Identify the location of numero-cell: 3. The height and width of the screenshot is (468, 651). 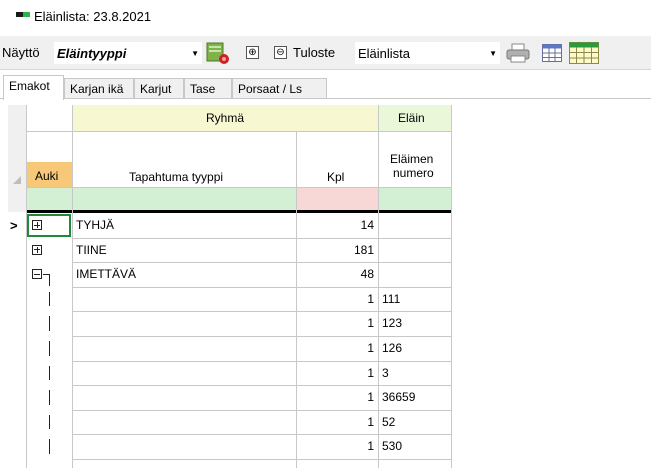
(385, 373).